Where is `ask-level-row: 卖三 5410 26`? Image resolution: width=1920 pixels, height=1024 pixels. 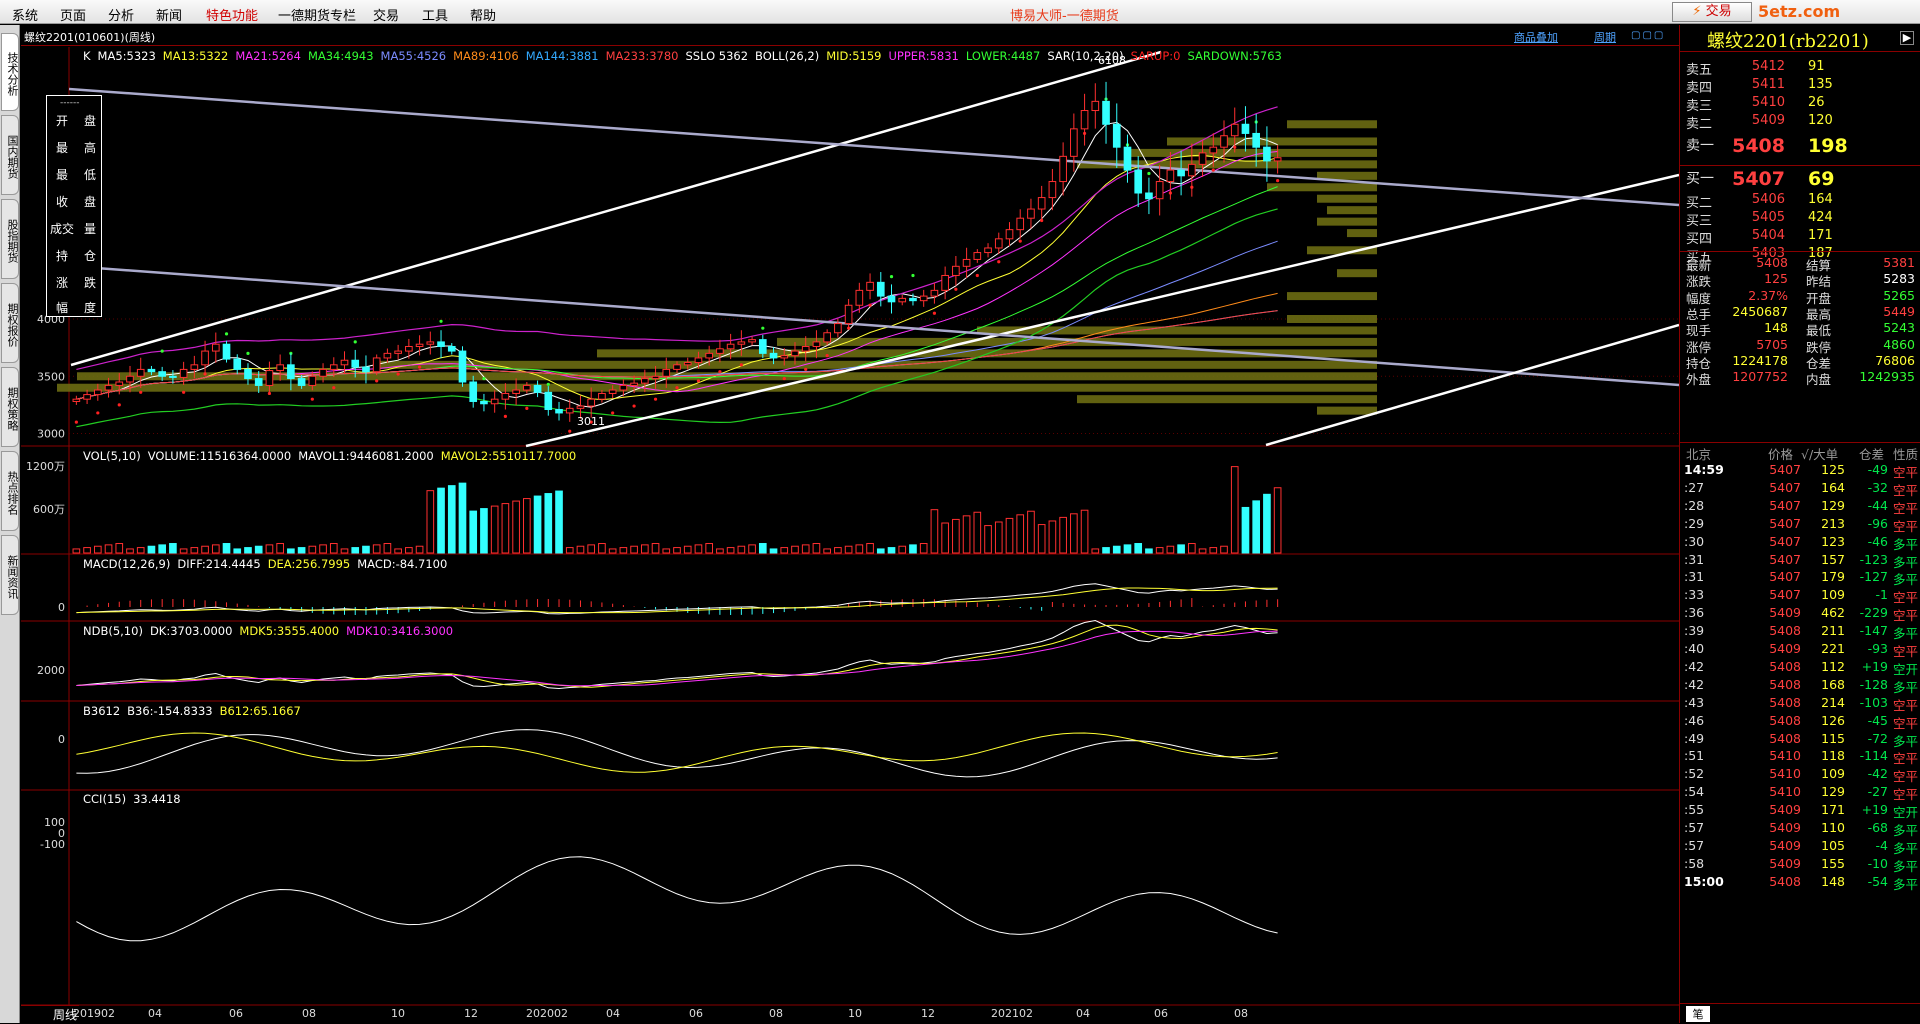 ask-level-row: 卖三 5410 26 is located at coordinates (1800, 105).